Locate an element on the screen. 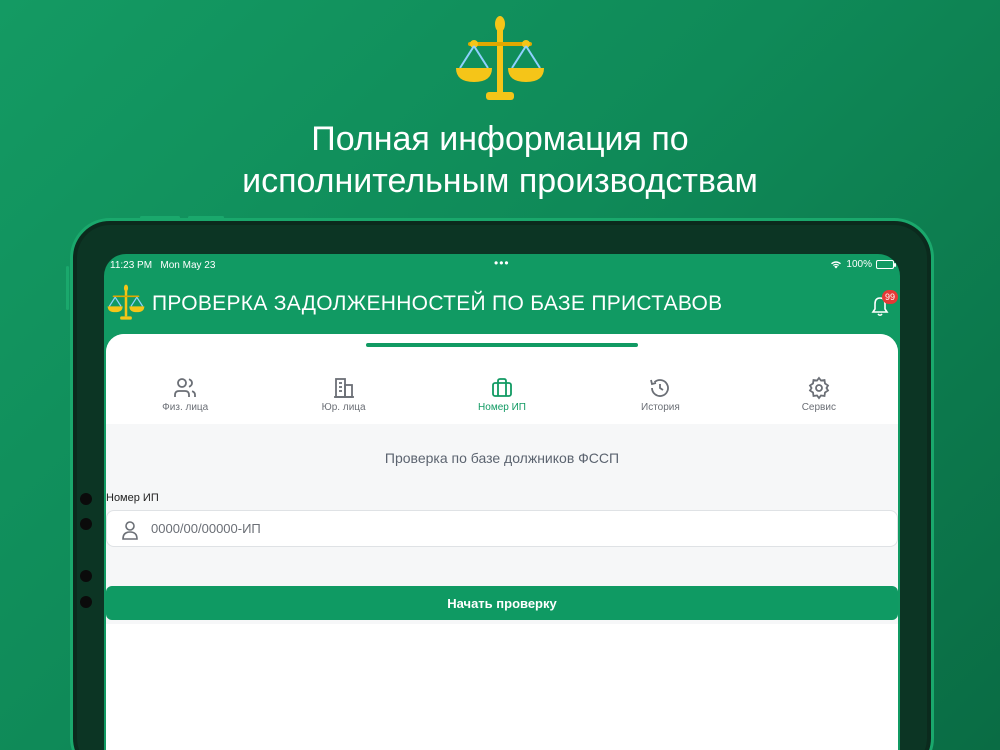  gear-icon is located at coordinates (819, 388).